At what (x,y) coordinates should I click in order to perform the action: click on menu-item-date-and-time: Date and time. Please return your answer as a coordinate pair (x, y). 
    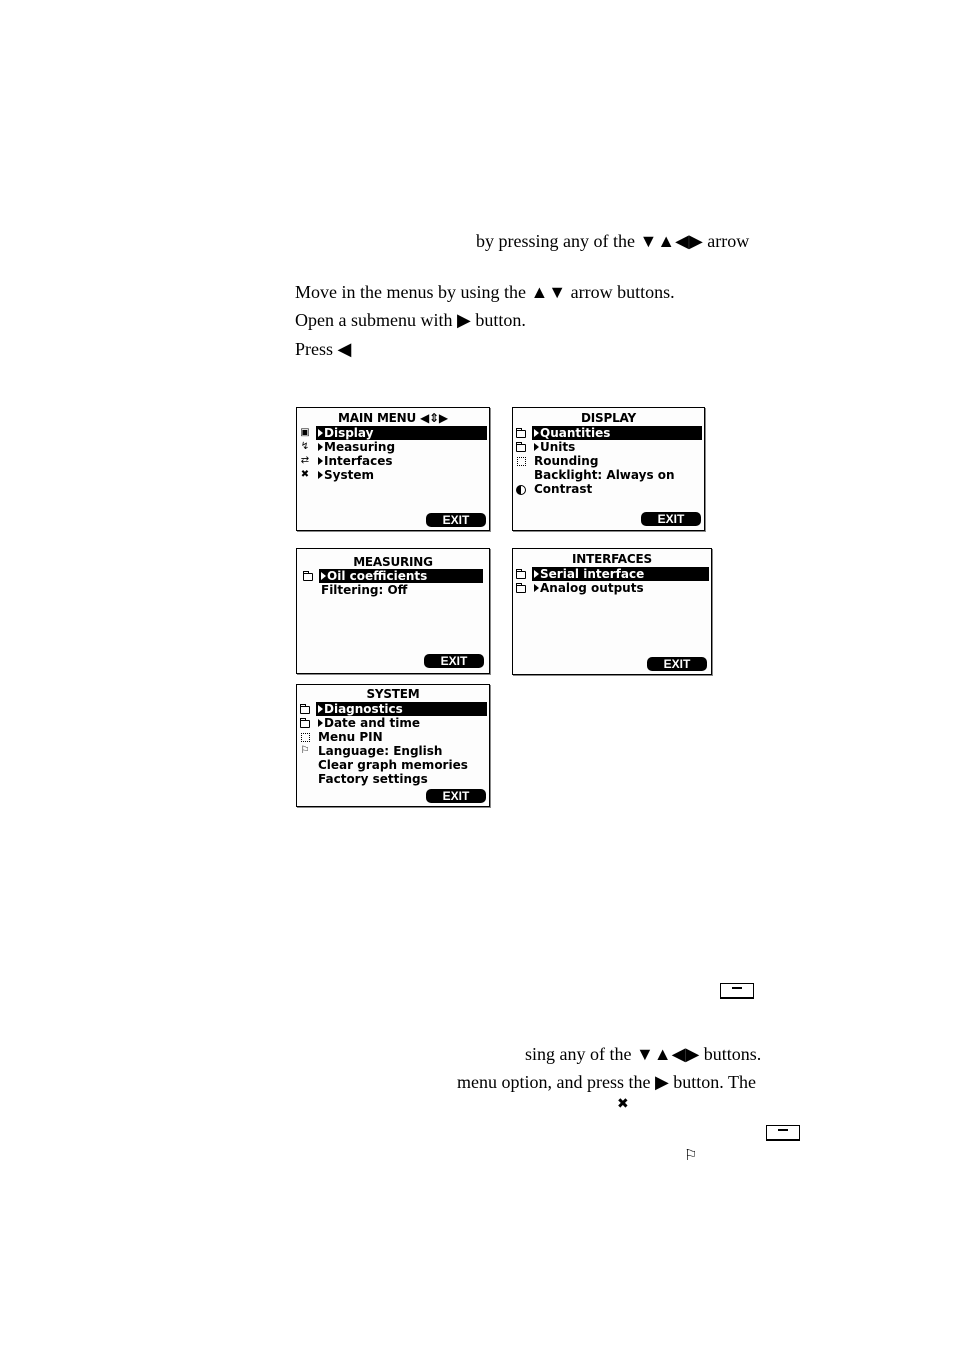
    Looking at the image, I should click on (393, 723).